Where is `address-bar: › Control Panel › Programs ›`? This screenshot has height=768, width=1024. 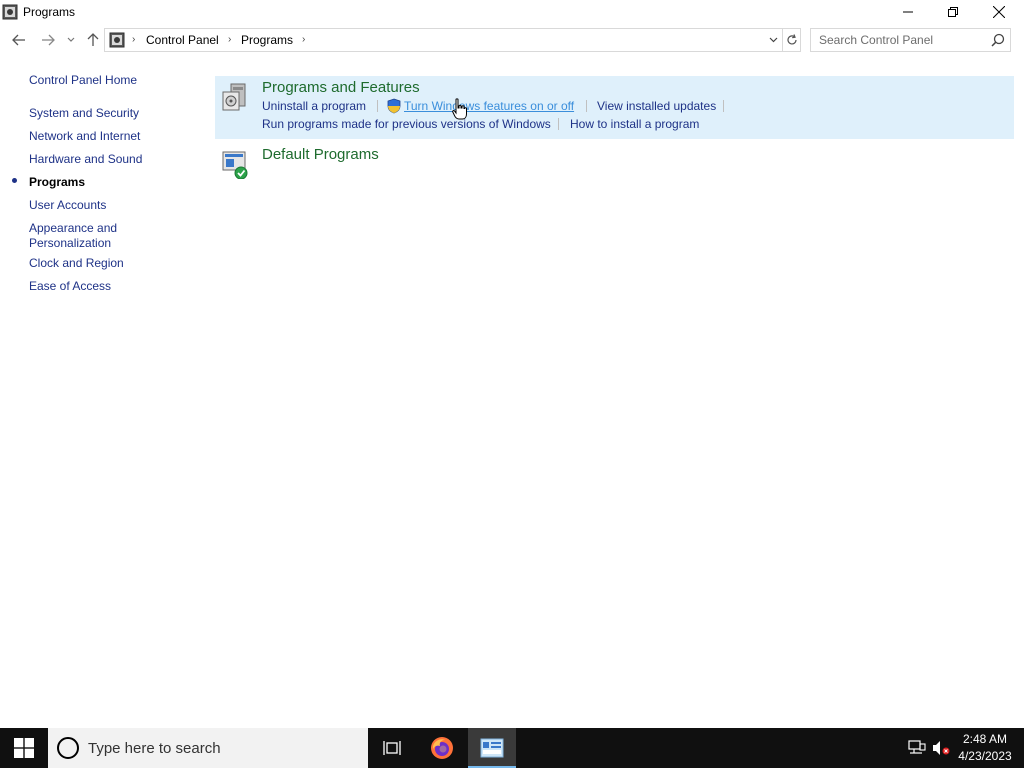 address-bar: › Control Panel › Programs › is located at coordinates (452, 40).